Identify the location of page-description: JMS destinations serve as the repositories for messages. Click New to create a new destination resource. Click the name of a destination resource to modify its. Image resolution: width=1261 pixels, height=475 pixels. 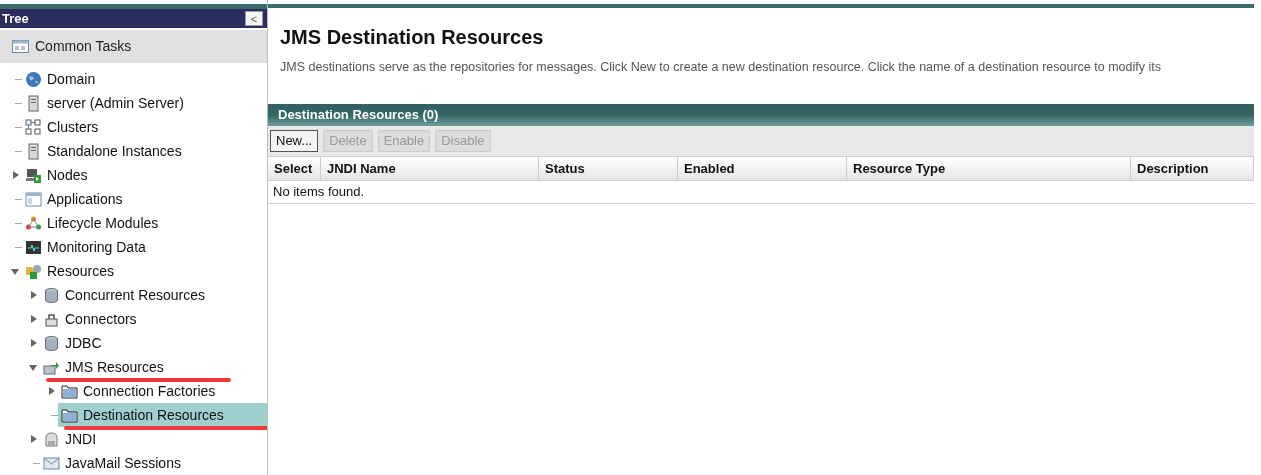
(721, 67).